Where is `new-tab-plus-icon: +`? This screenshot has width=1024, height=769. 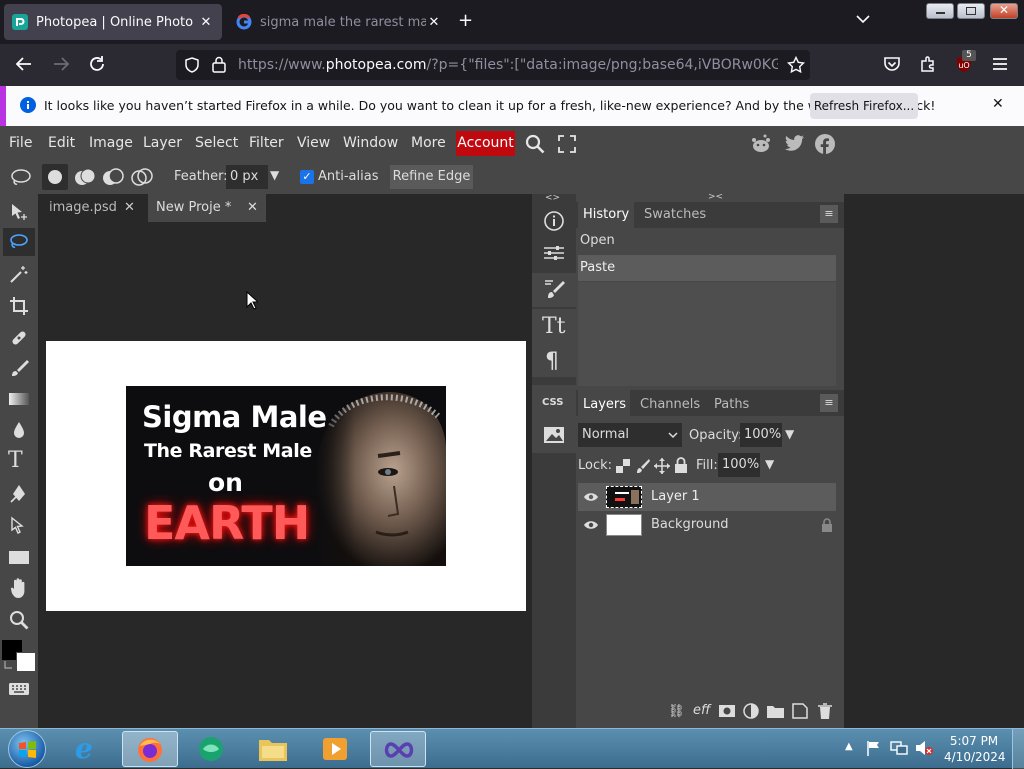
new-tab-plus-icon: + is located at coordinates (465, 21).